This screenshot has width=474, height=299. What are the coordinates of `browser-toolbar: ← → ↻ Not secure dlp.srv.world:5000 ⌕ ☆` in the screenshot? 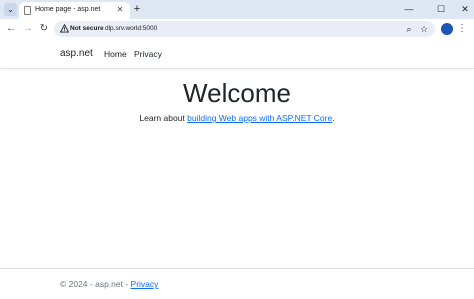 It's located at (237, 29).